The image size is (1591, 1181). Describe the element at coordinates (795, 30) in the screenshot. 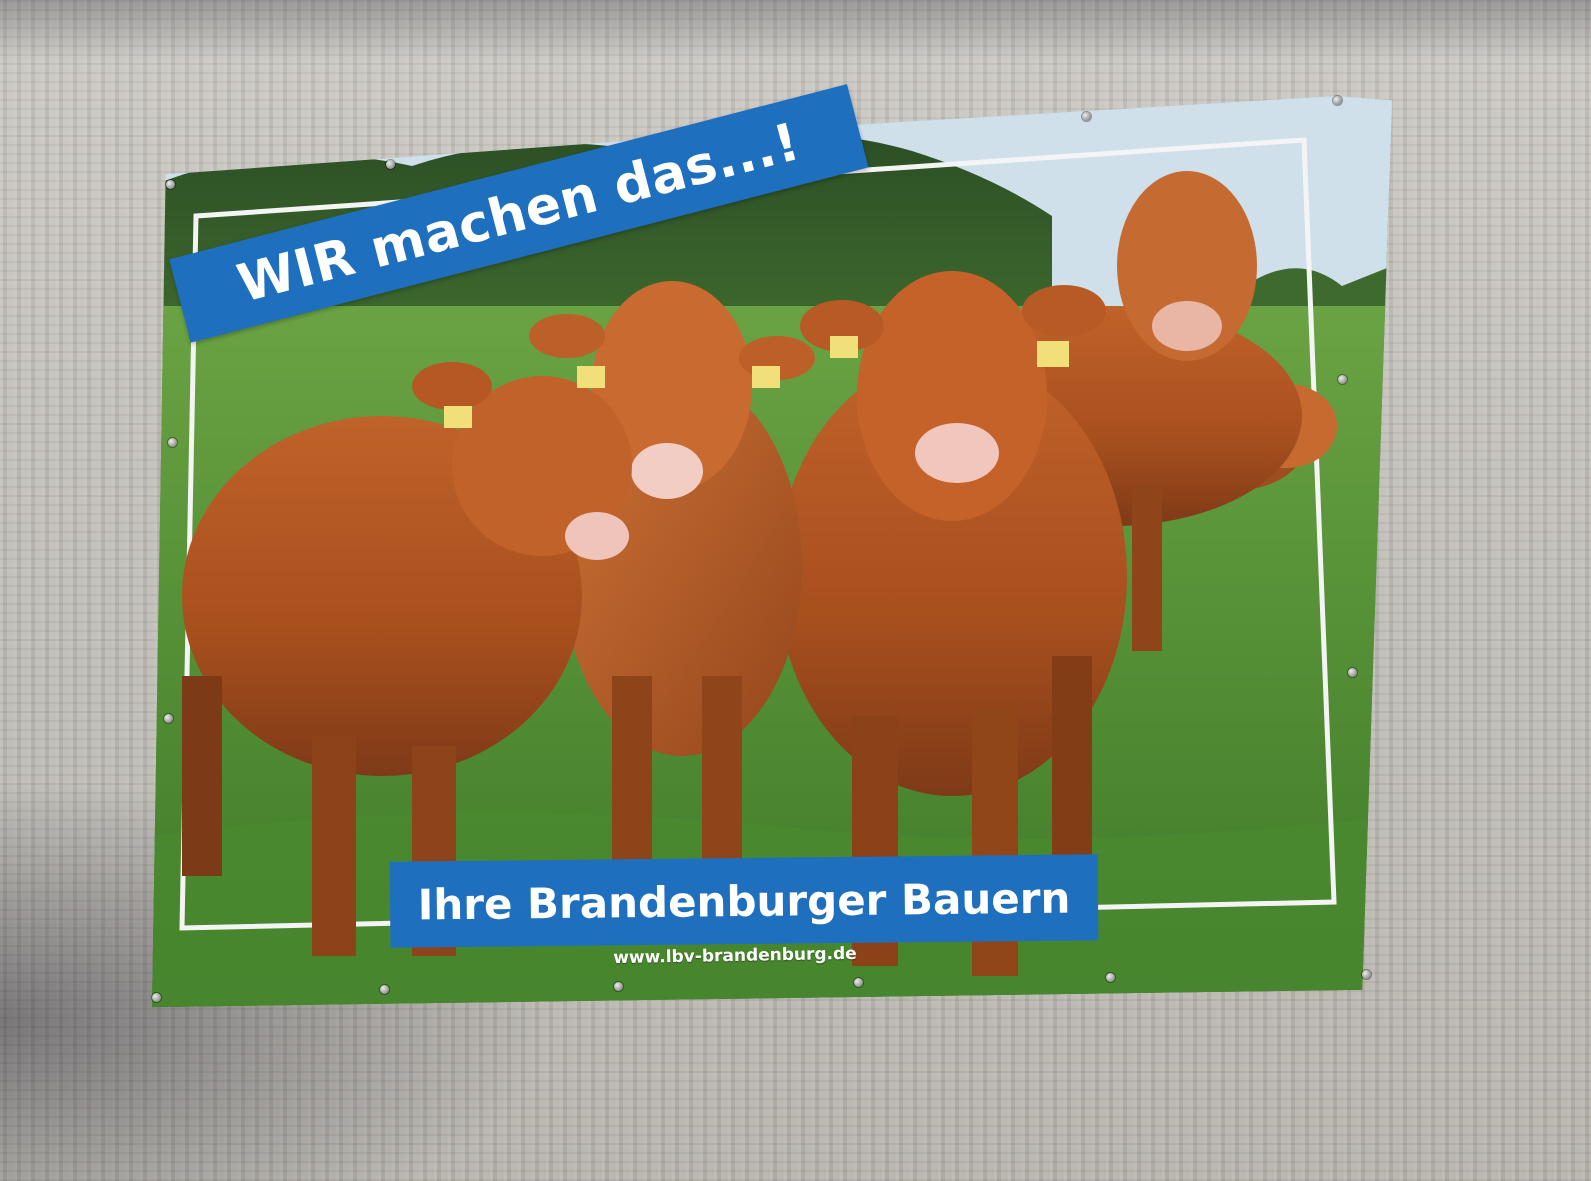

I see `shadow-top` at that location.